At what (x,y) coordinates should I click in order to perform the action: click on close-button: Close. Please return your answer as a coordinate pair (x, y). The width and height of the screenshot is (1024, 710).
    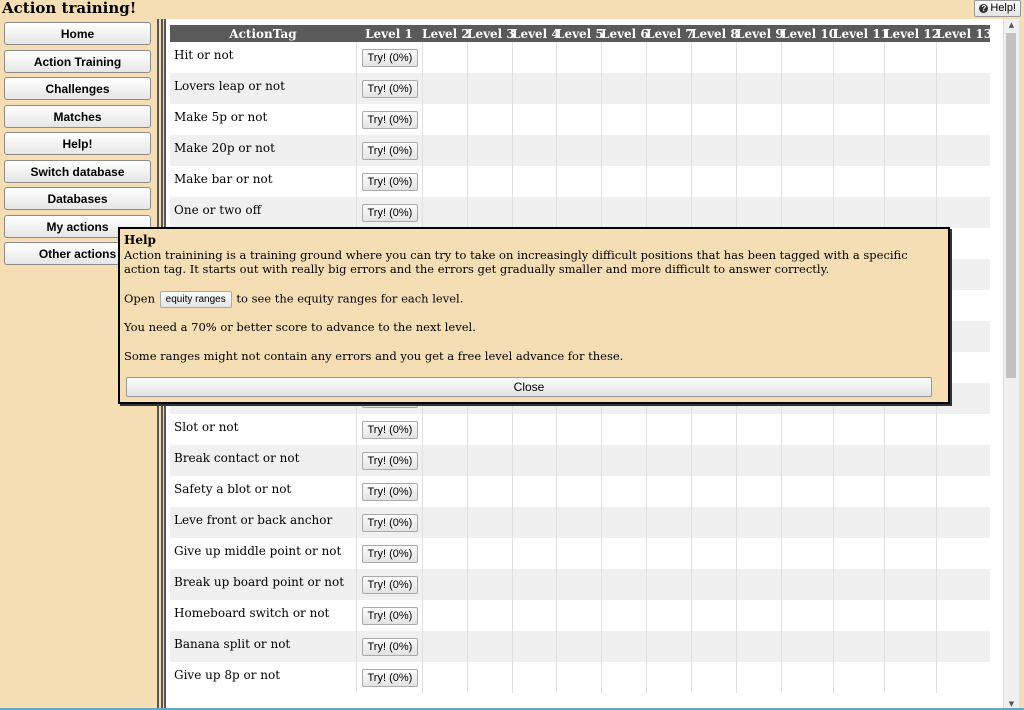
    Looking at the image, I should click on (529, 387).